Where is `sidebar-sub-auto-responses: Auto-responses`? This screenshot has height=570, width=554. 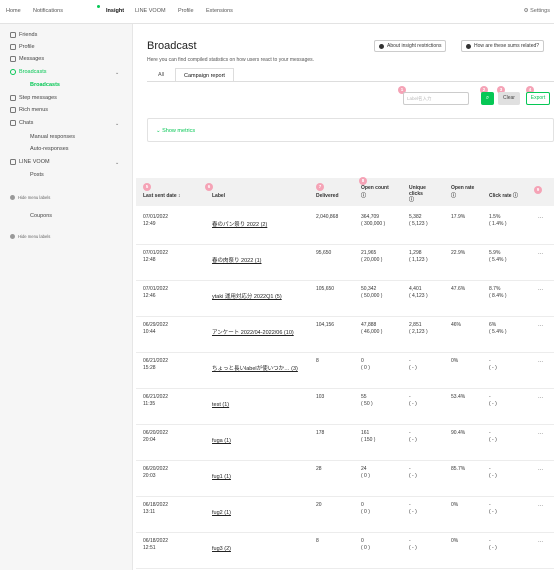 sidebar-sub-auto-responses: Auto-responses is located at coordinates (49, 149).